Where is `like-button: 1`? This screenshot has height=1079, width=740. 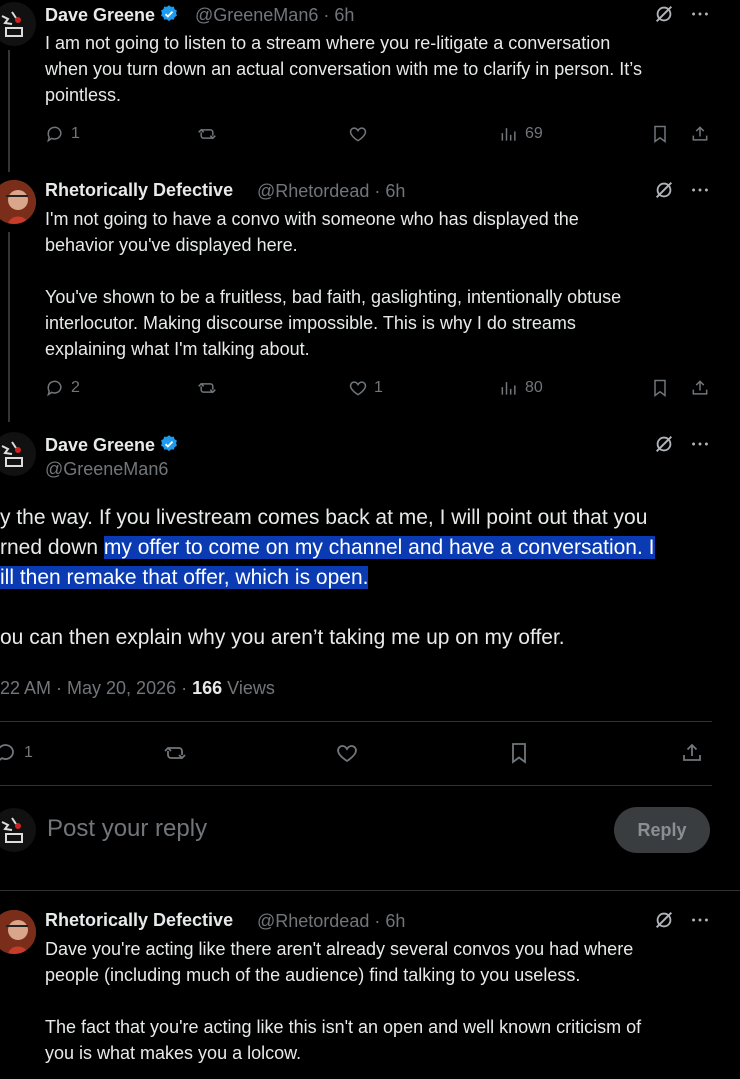 like-button: 1 is located at coordinates (365, 388).